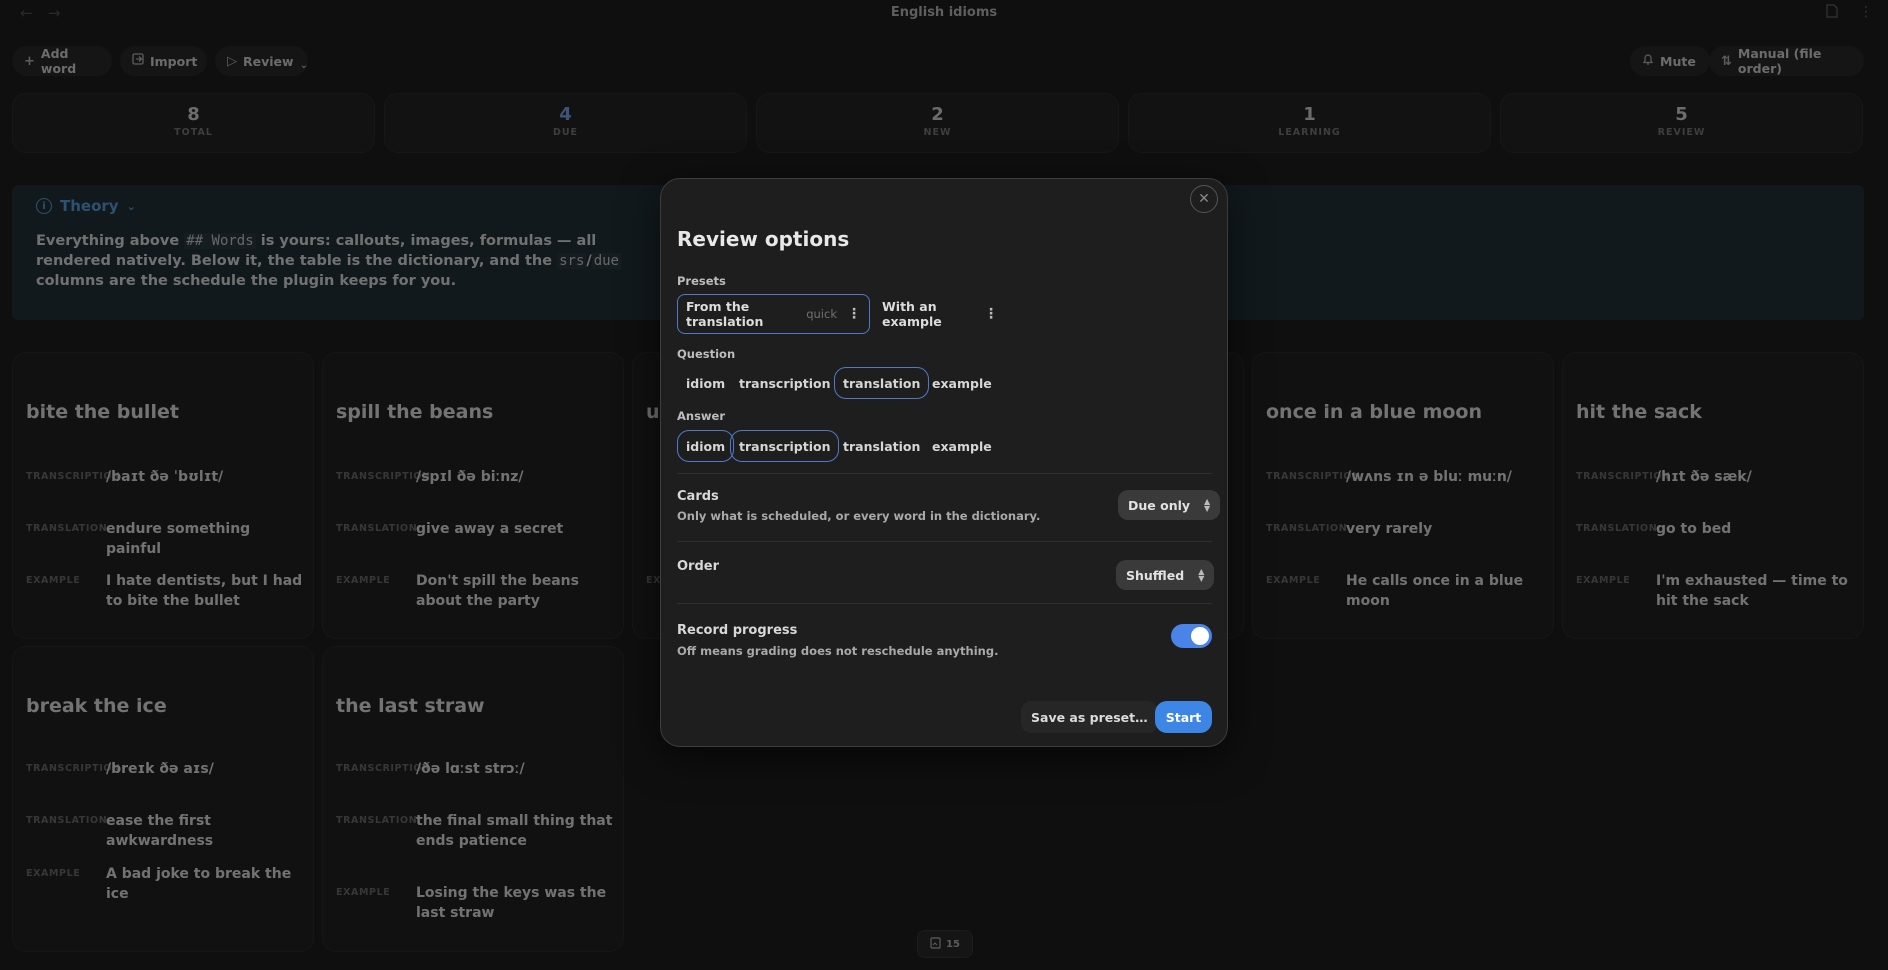 Image resolution: width=1888 pixels, height=970 pixels. I want to click on record-progress-title: Record progress, so click(737, 630).